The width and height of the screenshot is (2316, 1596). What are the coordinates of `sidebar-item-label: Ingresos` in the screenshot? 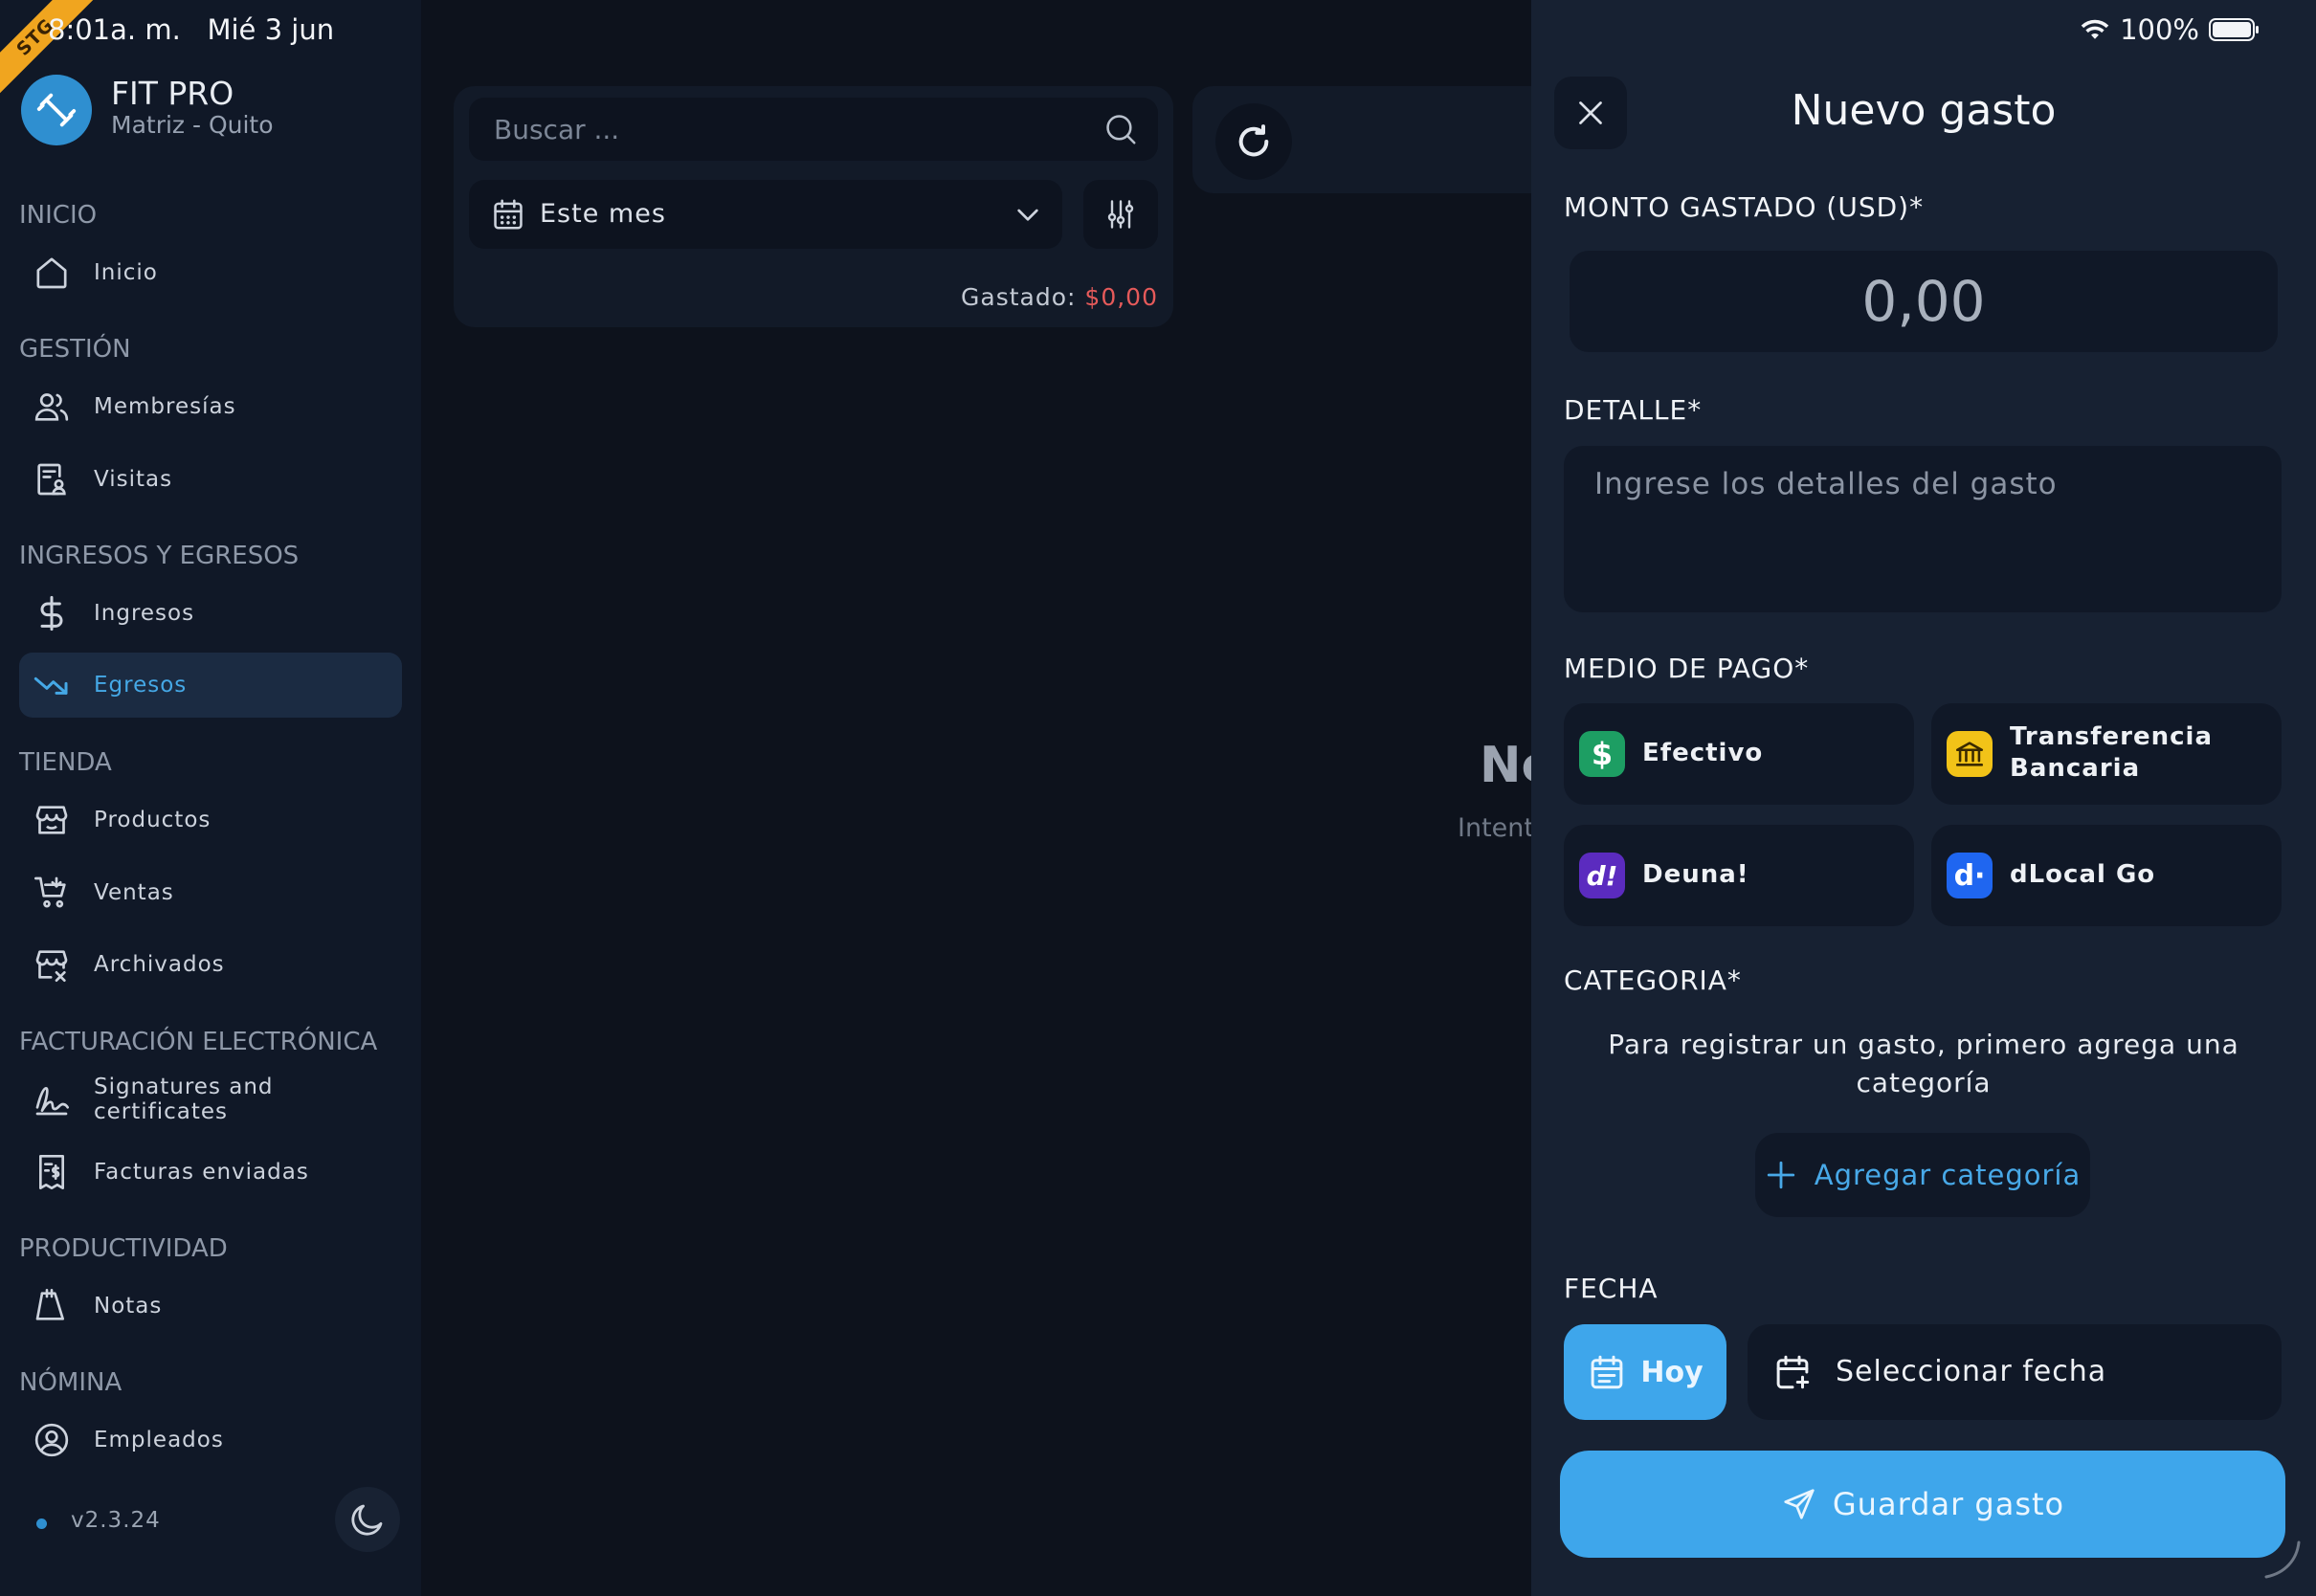 It's located at (144, 614).